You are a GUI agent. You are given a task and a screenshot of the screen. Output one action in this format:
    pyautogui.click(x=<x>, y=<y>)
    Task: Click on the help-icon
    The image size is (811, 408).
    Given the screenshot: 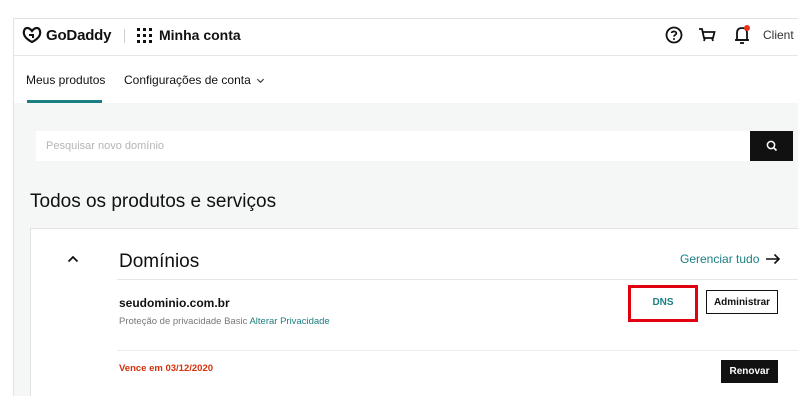 What is the action you would take?
    pyautogui.click(x=674, y=35)
    